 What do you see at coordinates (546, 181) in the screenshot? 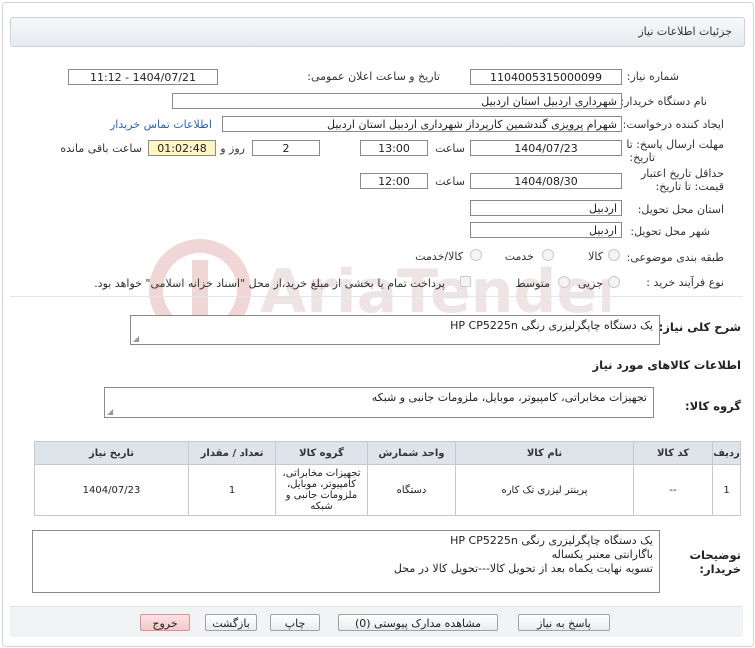
I see `validity-date-field: 1404/08/30` at bounding box center [546, 181].